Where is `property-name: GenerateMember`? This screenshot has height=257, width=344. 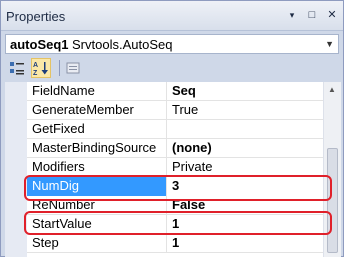
property-name: GenerateMember is located at coordinates (97, 110).